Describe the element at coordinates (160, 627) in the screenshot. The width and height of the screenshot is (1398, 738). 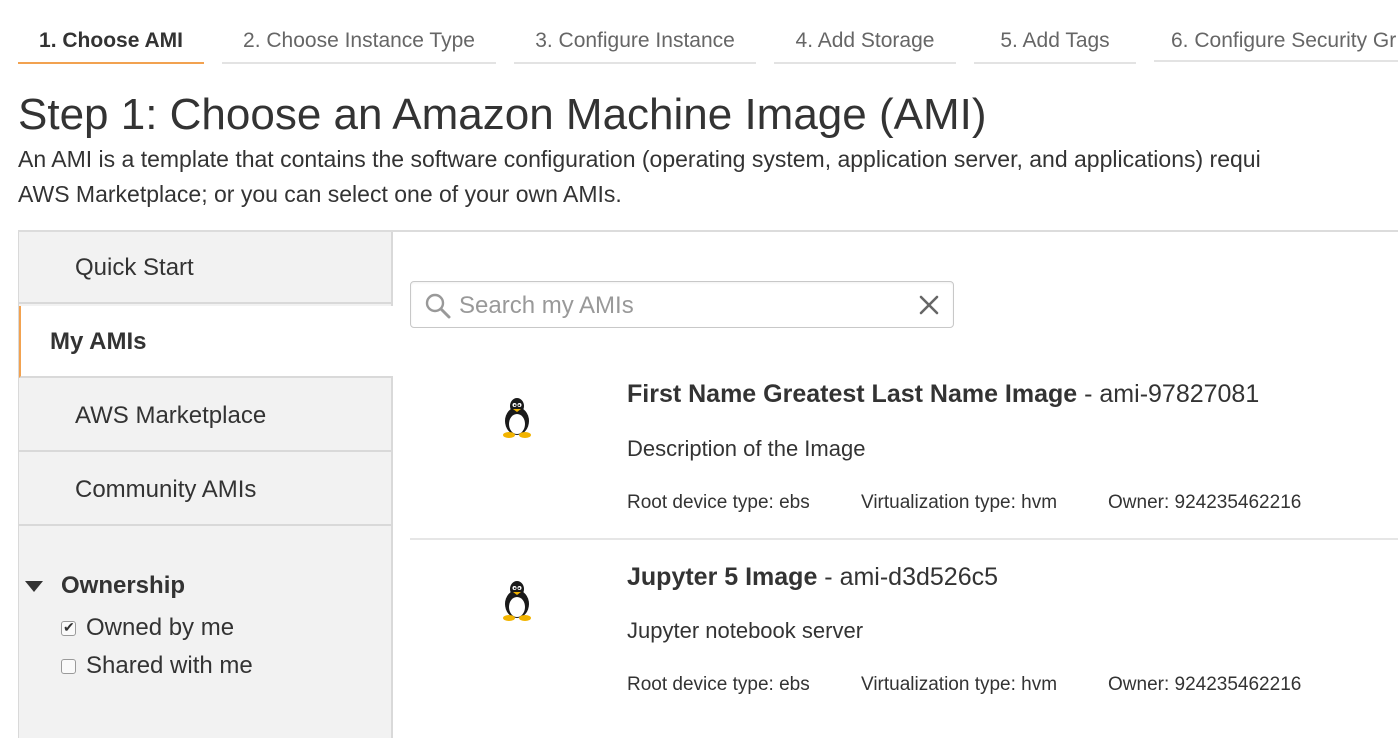
I see `owned-by-me-label: Owned by me` at that location.